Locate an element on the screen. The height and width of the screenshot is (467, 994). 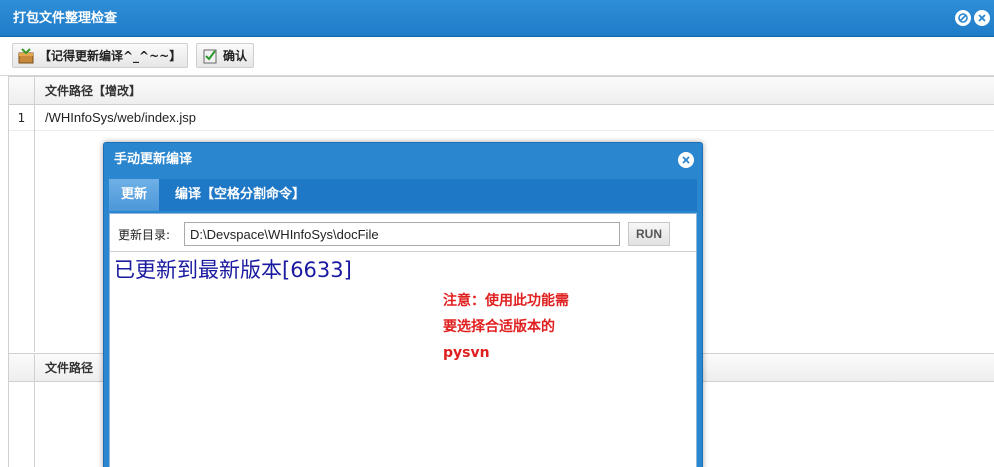
dialog-tabs: 更新 编译【空格分割命令】 is located at coordinates (403, 195).